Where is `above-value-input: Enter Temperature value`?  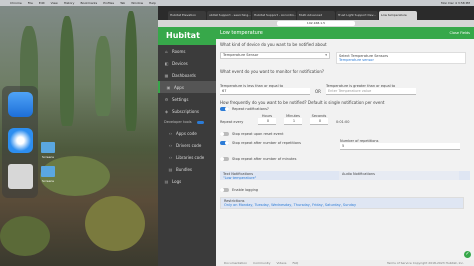
above-value-input: Enter Temperature value is located at coordinates (370, 91).